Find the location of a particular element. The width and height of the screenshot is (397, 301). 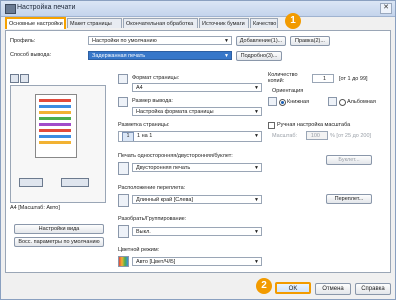

callout-badge-1: 1 is located at coordinates (293, 21).